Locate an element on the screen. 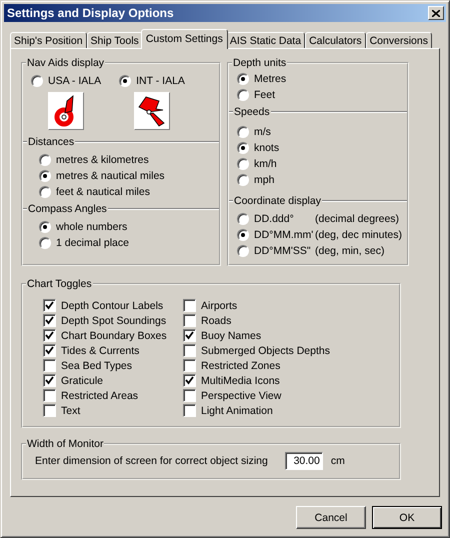 This screenshot has height=538, width=450. section-title: Distances is located at coordinates (51, 142).